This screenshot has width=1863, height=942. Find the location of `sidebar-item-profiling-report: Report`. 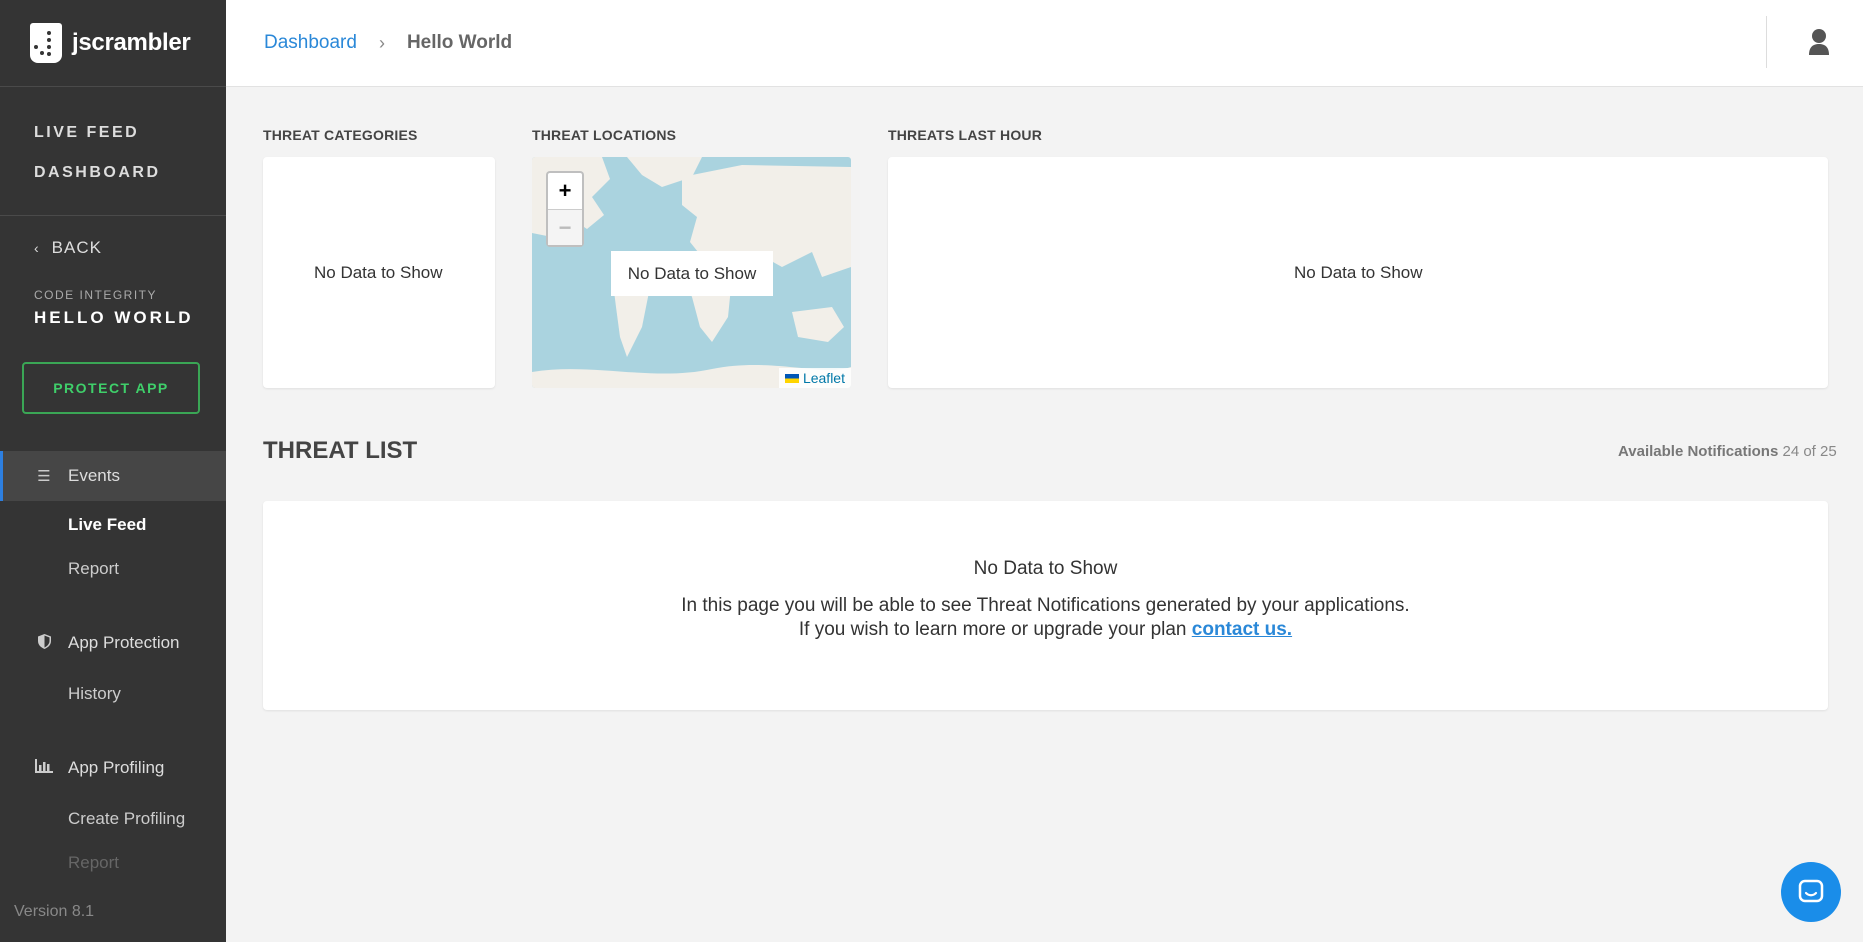

sidebar-item-profiling-report: Report is located at coordinates (94, 862).